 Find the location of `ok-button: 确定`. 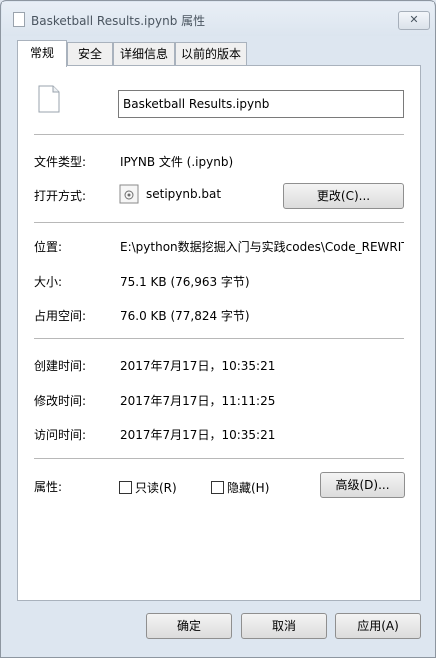

ok-button: 确定 is located at coordinates (189, 626).